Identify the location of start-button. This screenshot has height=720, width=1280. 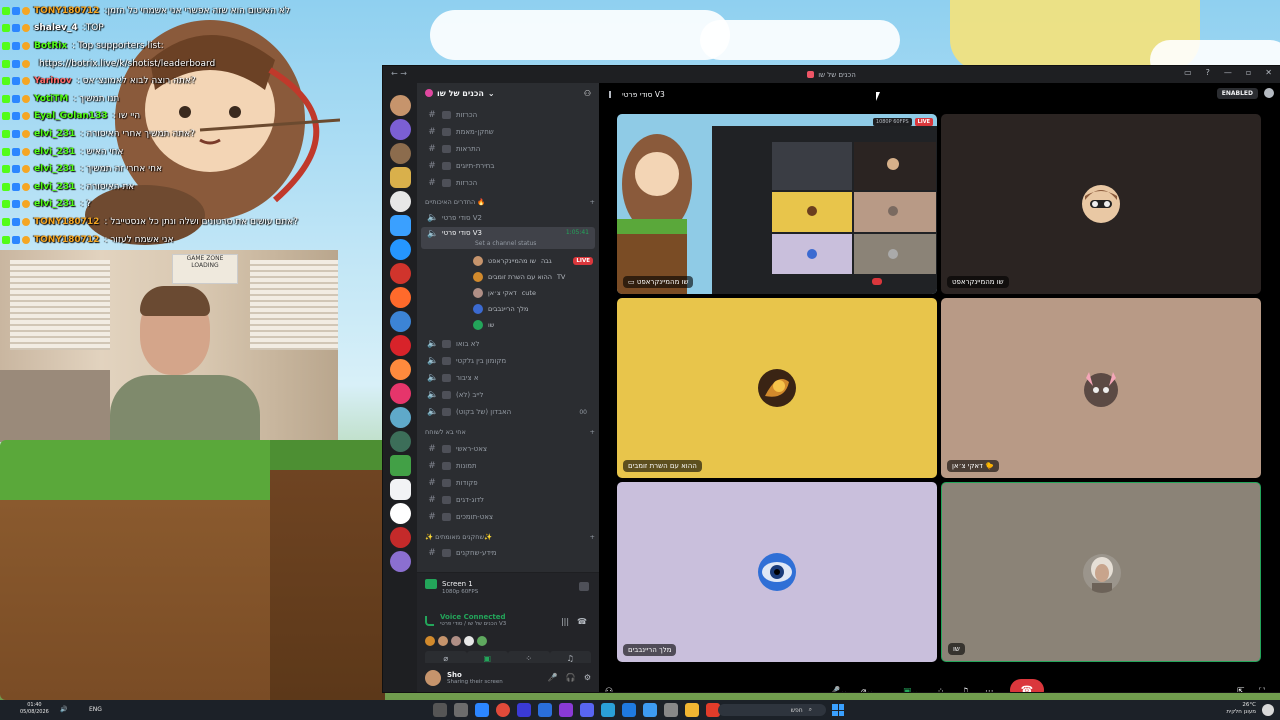
(838, 710).